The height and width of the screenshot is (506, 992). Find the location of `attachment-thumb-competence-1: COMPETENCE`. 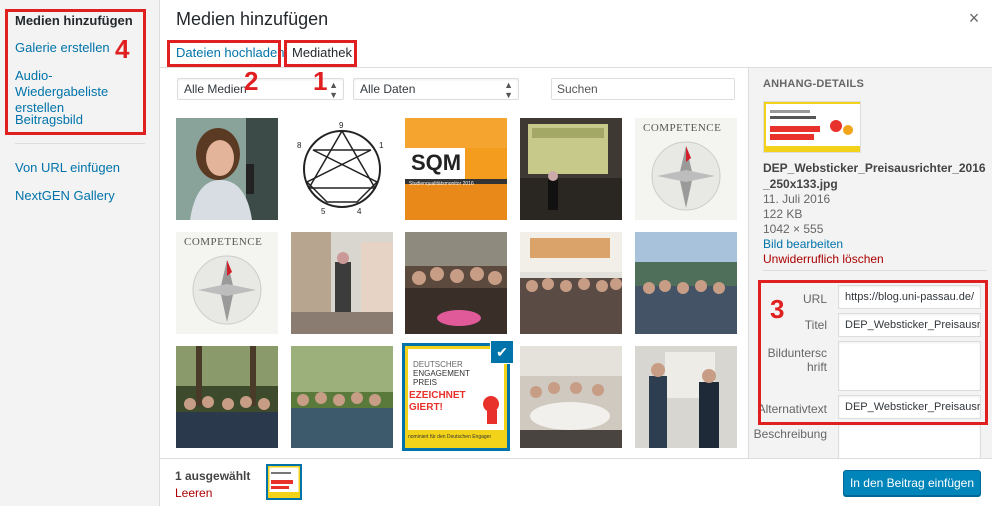

attachment-thumb-competence-1: COMPETENCE is located at coordinates (686, 169).